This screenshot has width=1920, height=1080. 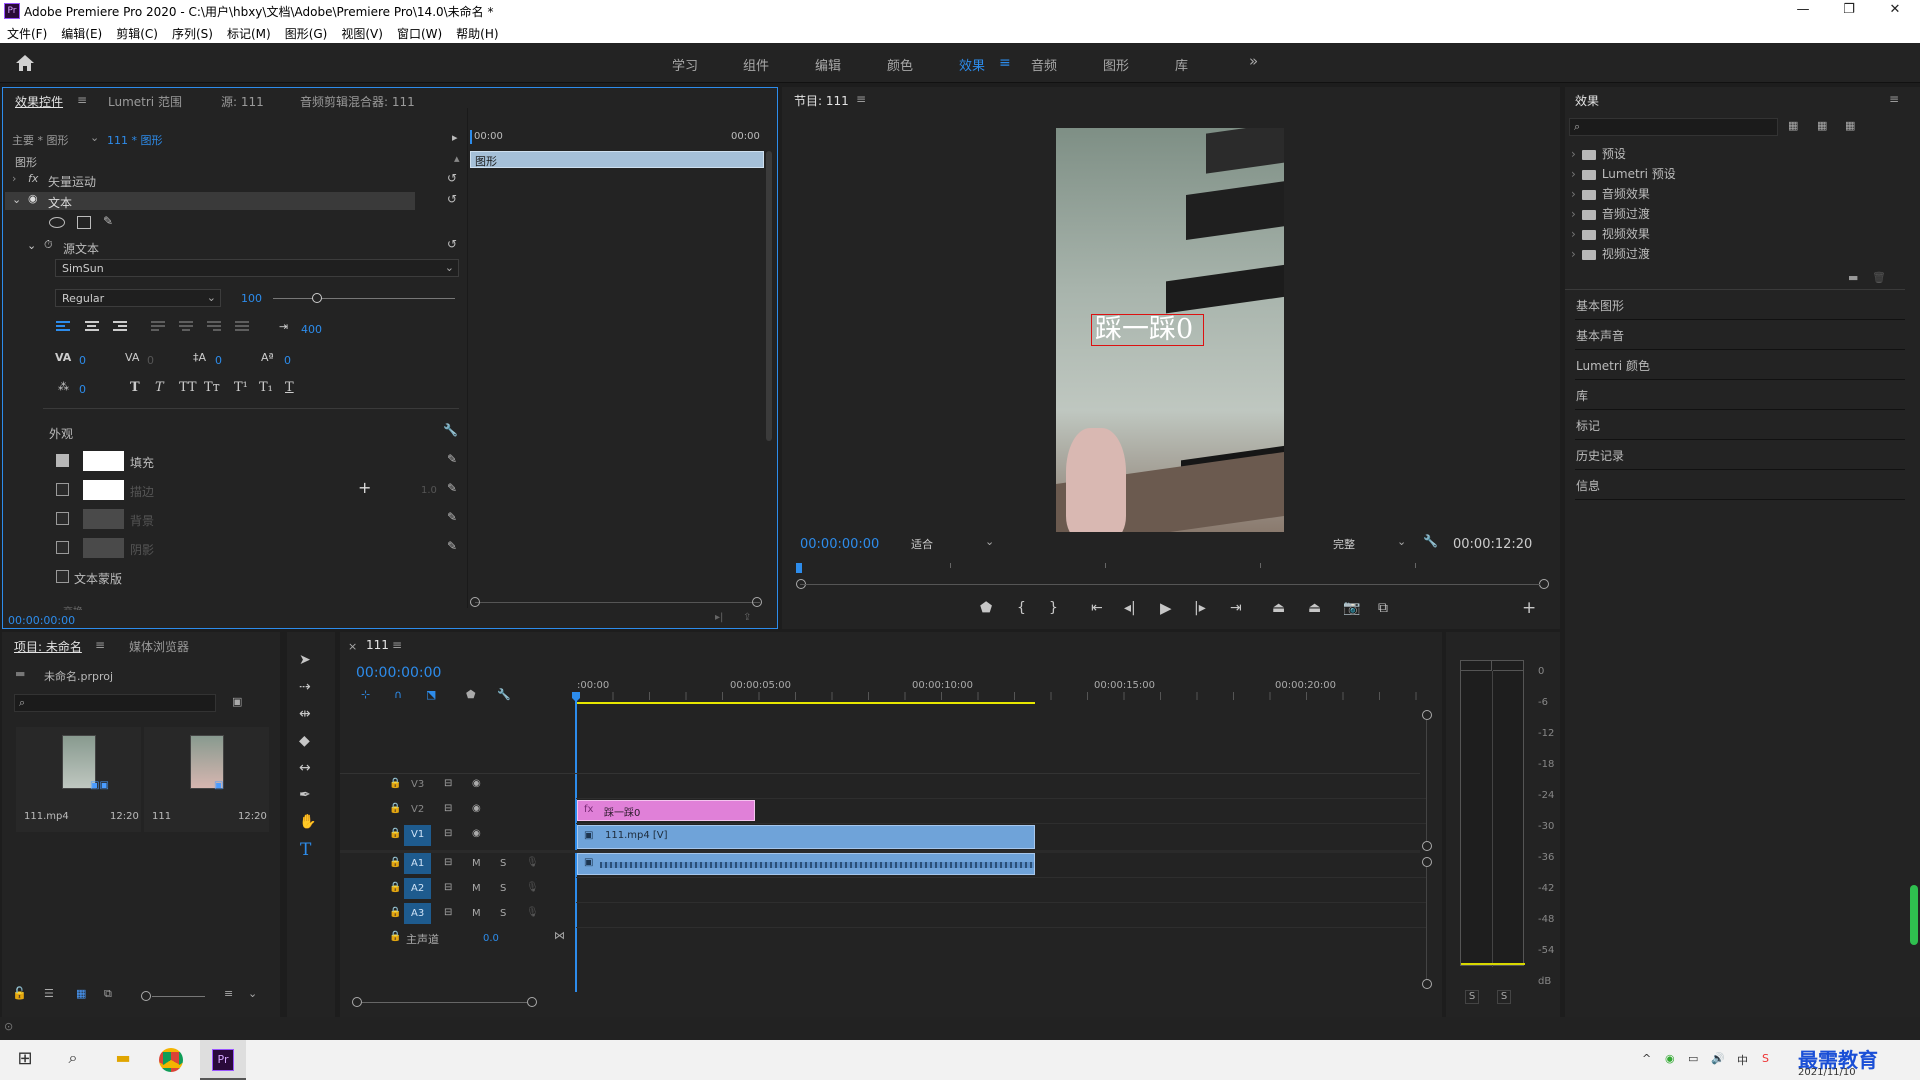 What do you see at coordinates (178, 996) in the screenshot?
I see `thumbnail-zoom-slider` at bounding box center [178, 996].